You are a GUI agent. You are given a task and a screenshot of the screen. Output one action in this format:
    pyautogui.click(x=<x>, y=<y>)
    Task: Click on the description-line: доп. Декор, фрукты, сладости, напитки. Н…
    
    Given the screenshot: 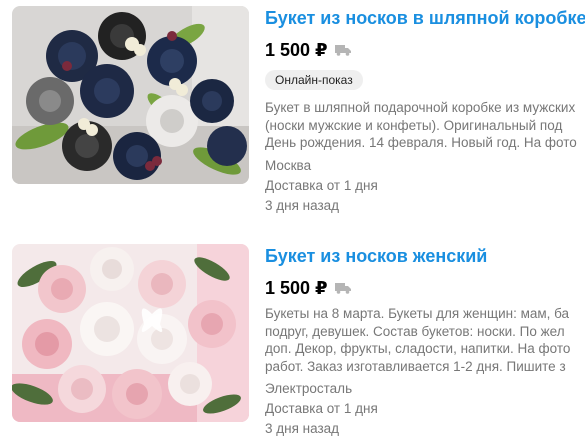 What is the action you would take?
    pyautogui.click(x=418, y=348)
    